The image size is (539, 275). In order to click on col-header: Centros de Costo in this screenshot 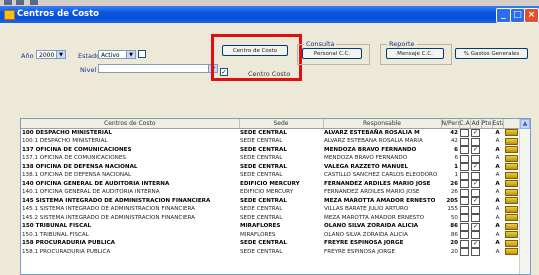, I will do `click(130, 124)`.